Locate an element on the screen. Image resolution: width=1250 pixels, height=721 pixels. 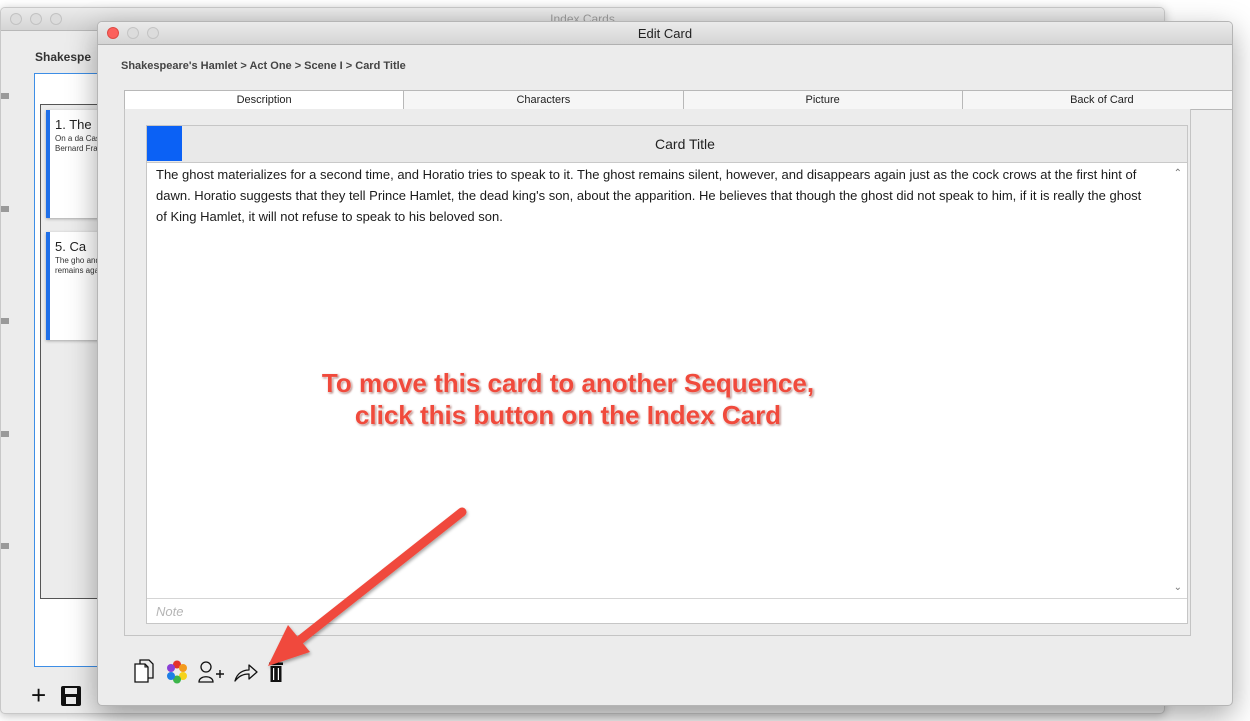
add-card-icon: + is located at coordinates (38, 695).